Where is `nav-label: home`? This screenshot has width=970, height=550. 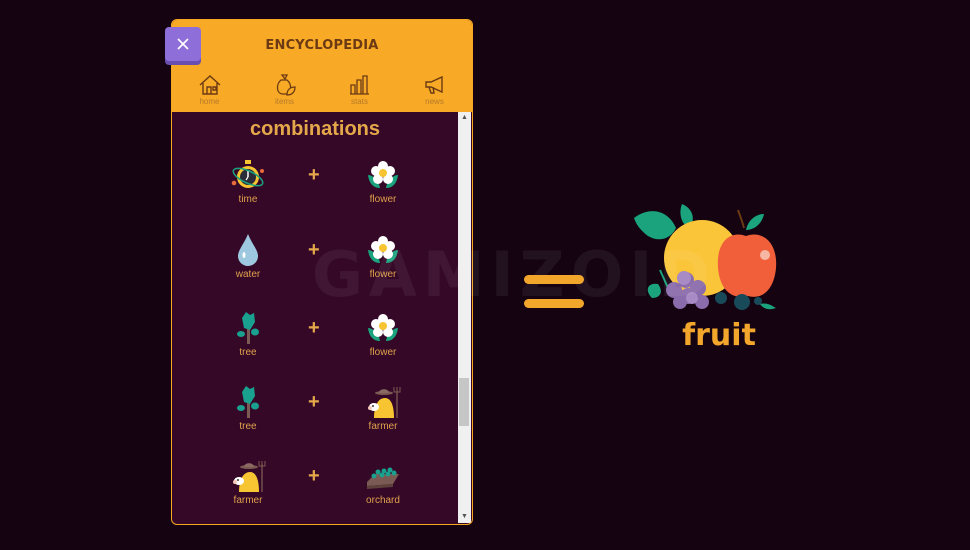
nav-label: home is located at coordinates (209, 101).